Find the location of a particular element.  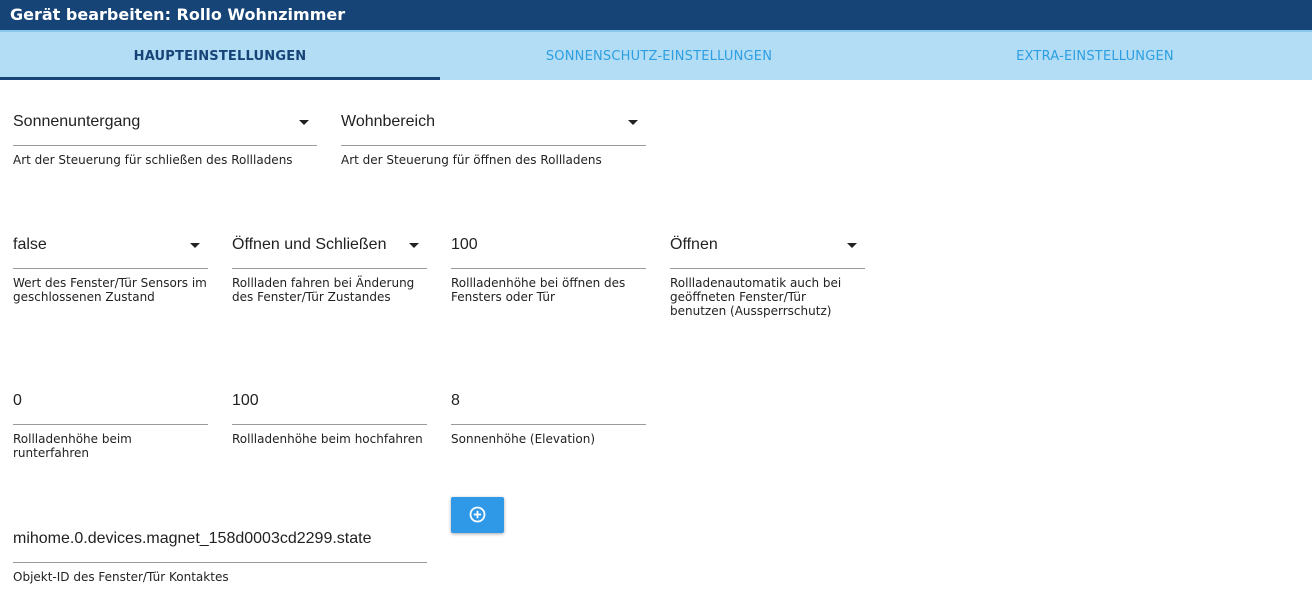

active-tab-indicator is located at coordinates (220, 78).